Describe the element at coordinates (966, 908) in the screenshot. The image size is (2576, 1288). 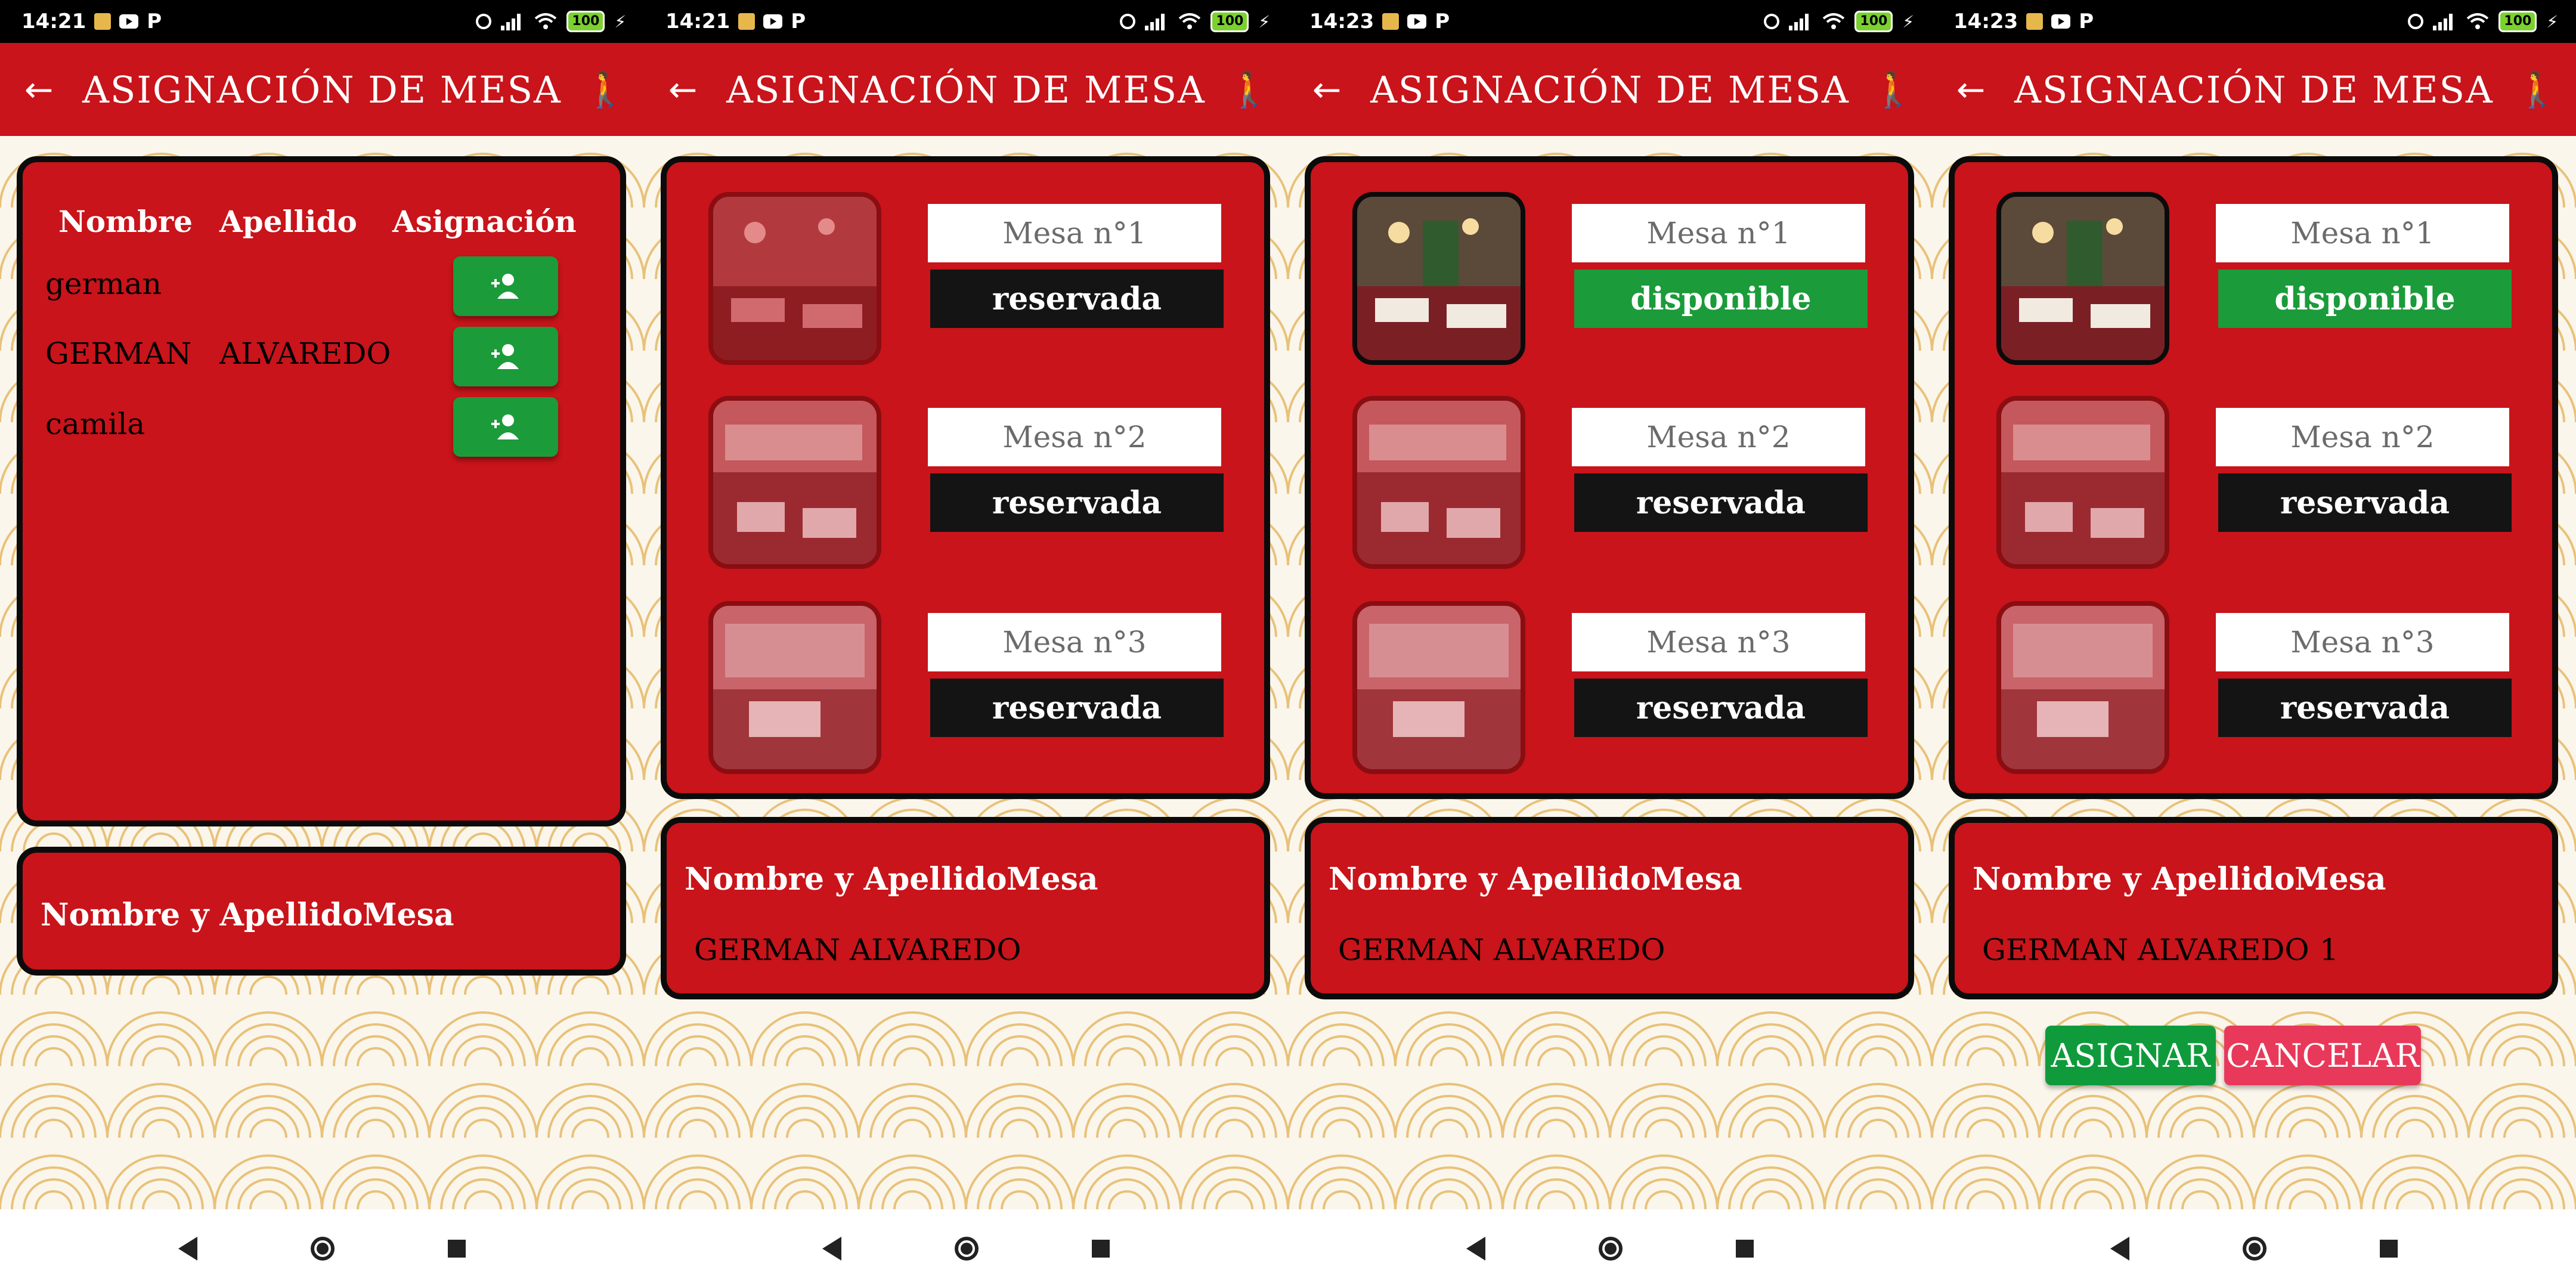
I see `summary-card: Nombre y Apellido Mesa GERMAN ALVAREDO` at that location.